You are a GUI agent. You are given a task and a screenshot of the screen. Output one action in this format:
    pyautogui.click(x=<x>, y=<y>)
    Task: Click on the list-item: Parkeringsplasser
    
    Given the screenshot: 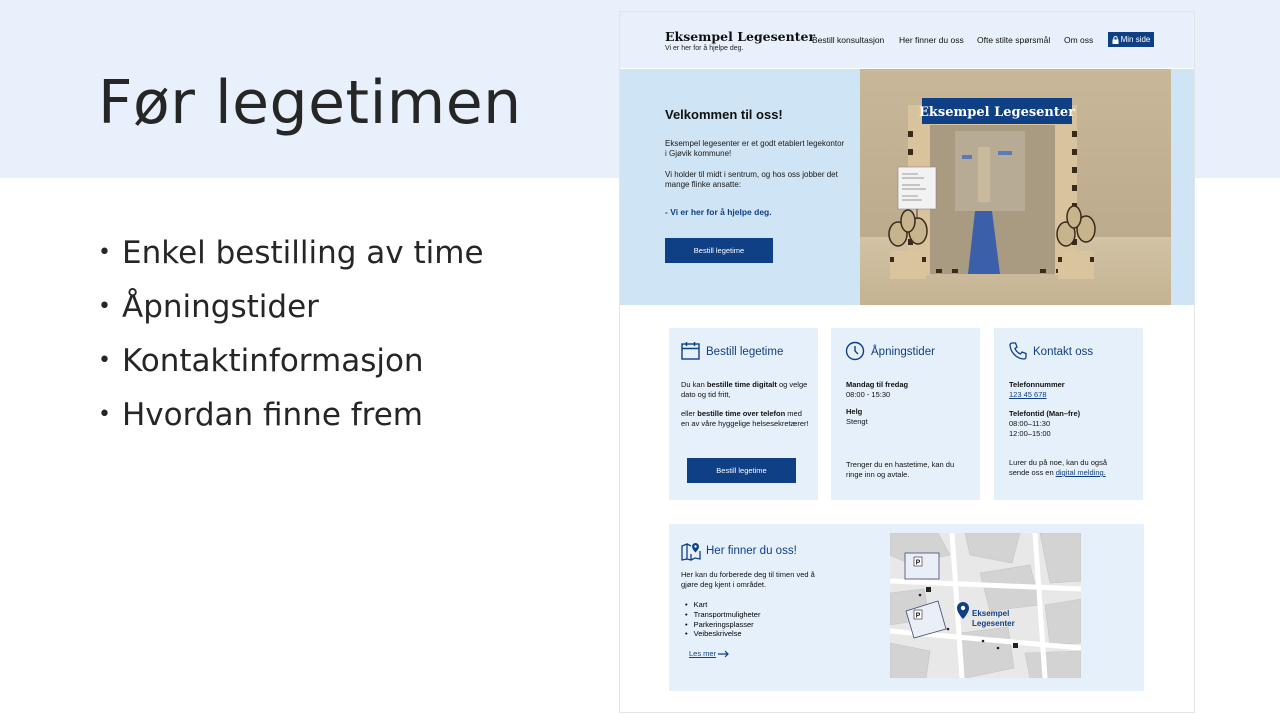 What is the action you would take?
    pyautogui.click(x=720, y=625)
    